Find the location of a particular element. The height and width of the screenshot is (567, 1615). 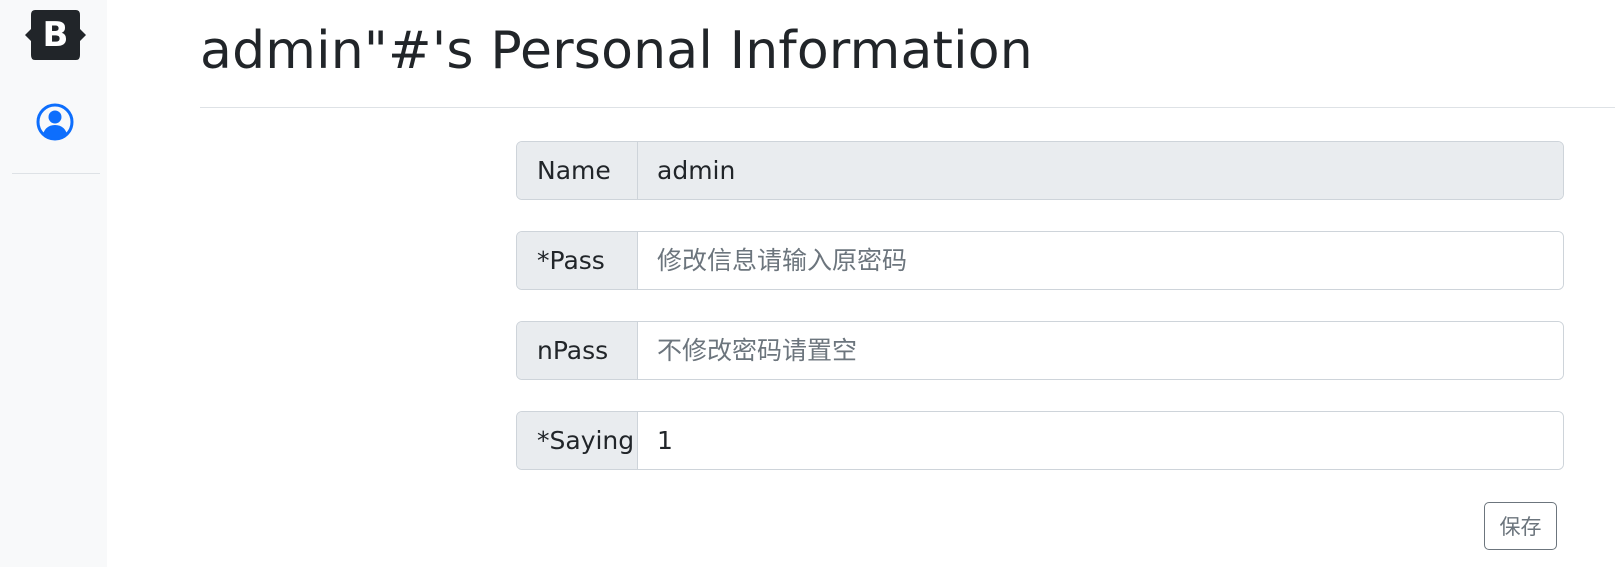

save-button: 保存 is located at coordinates (1520, 526).